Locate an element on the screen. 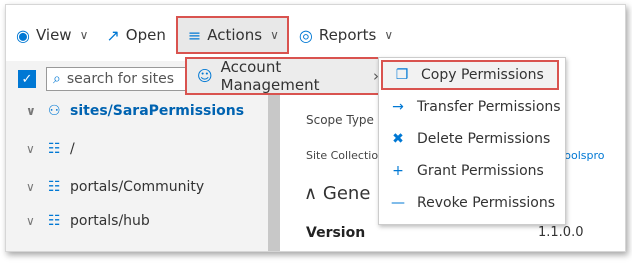  search-icon: ⌕ is located at coordinates (57, 79).